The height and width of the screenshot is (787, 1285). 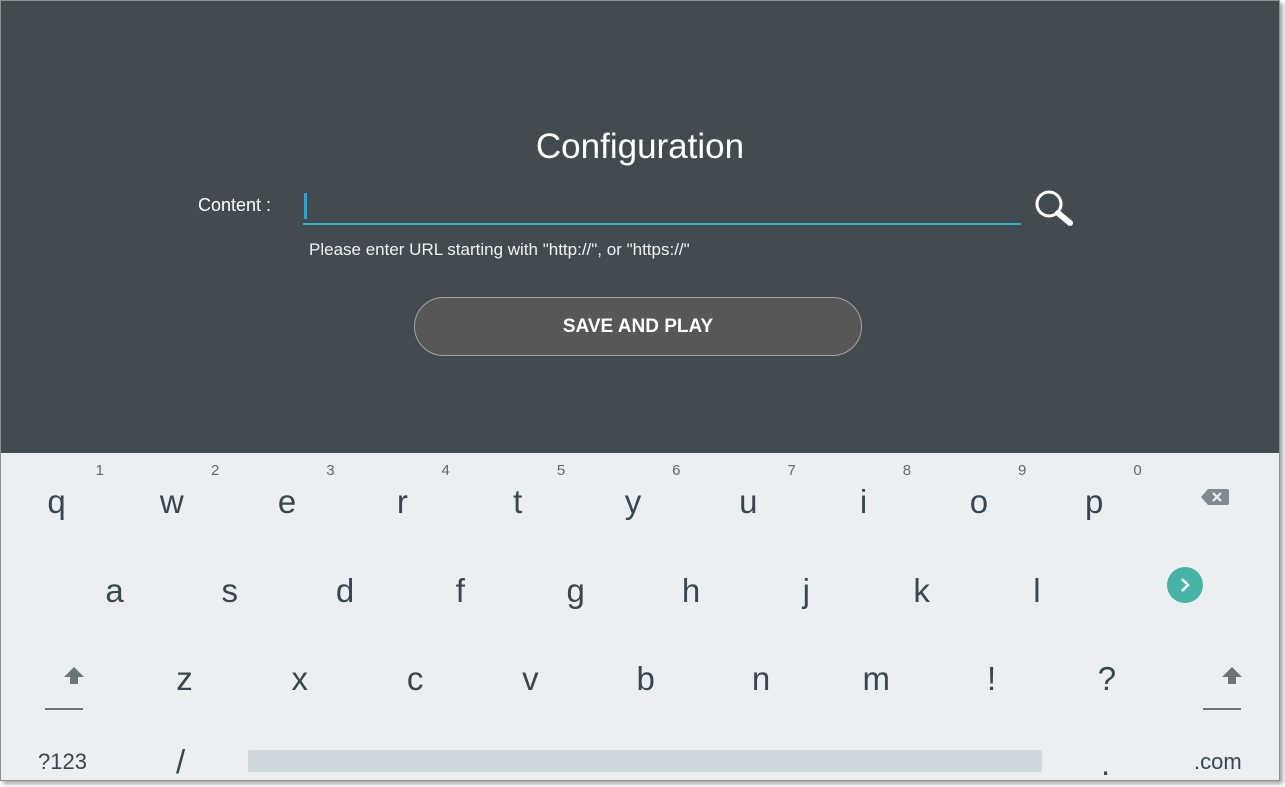 I want to click on save-and-play-button: SAVE AND PLAY, so click(x=638, y=326).